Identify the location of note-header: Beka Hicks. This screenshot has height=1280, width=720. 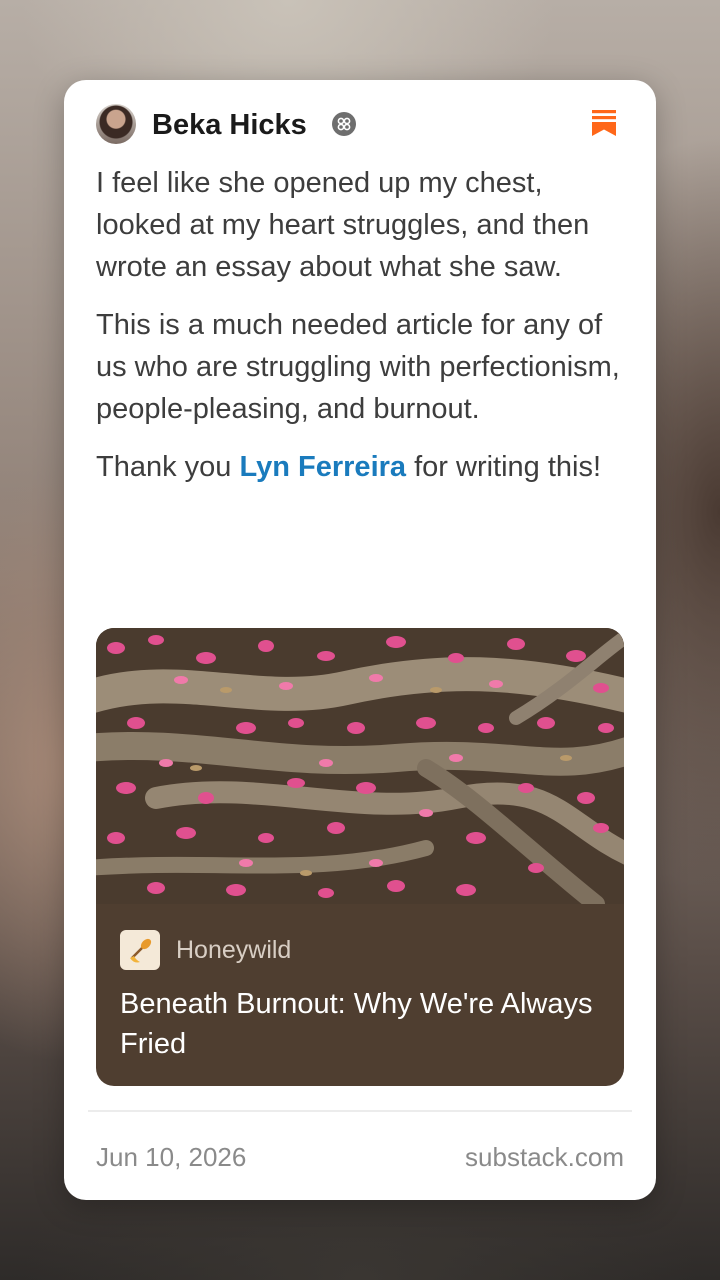
(360, 124).